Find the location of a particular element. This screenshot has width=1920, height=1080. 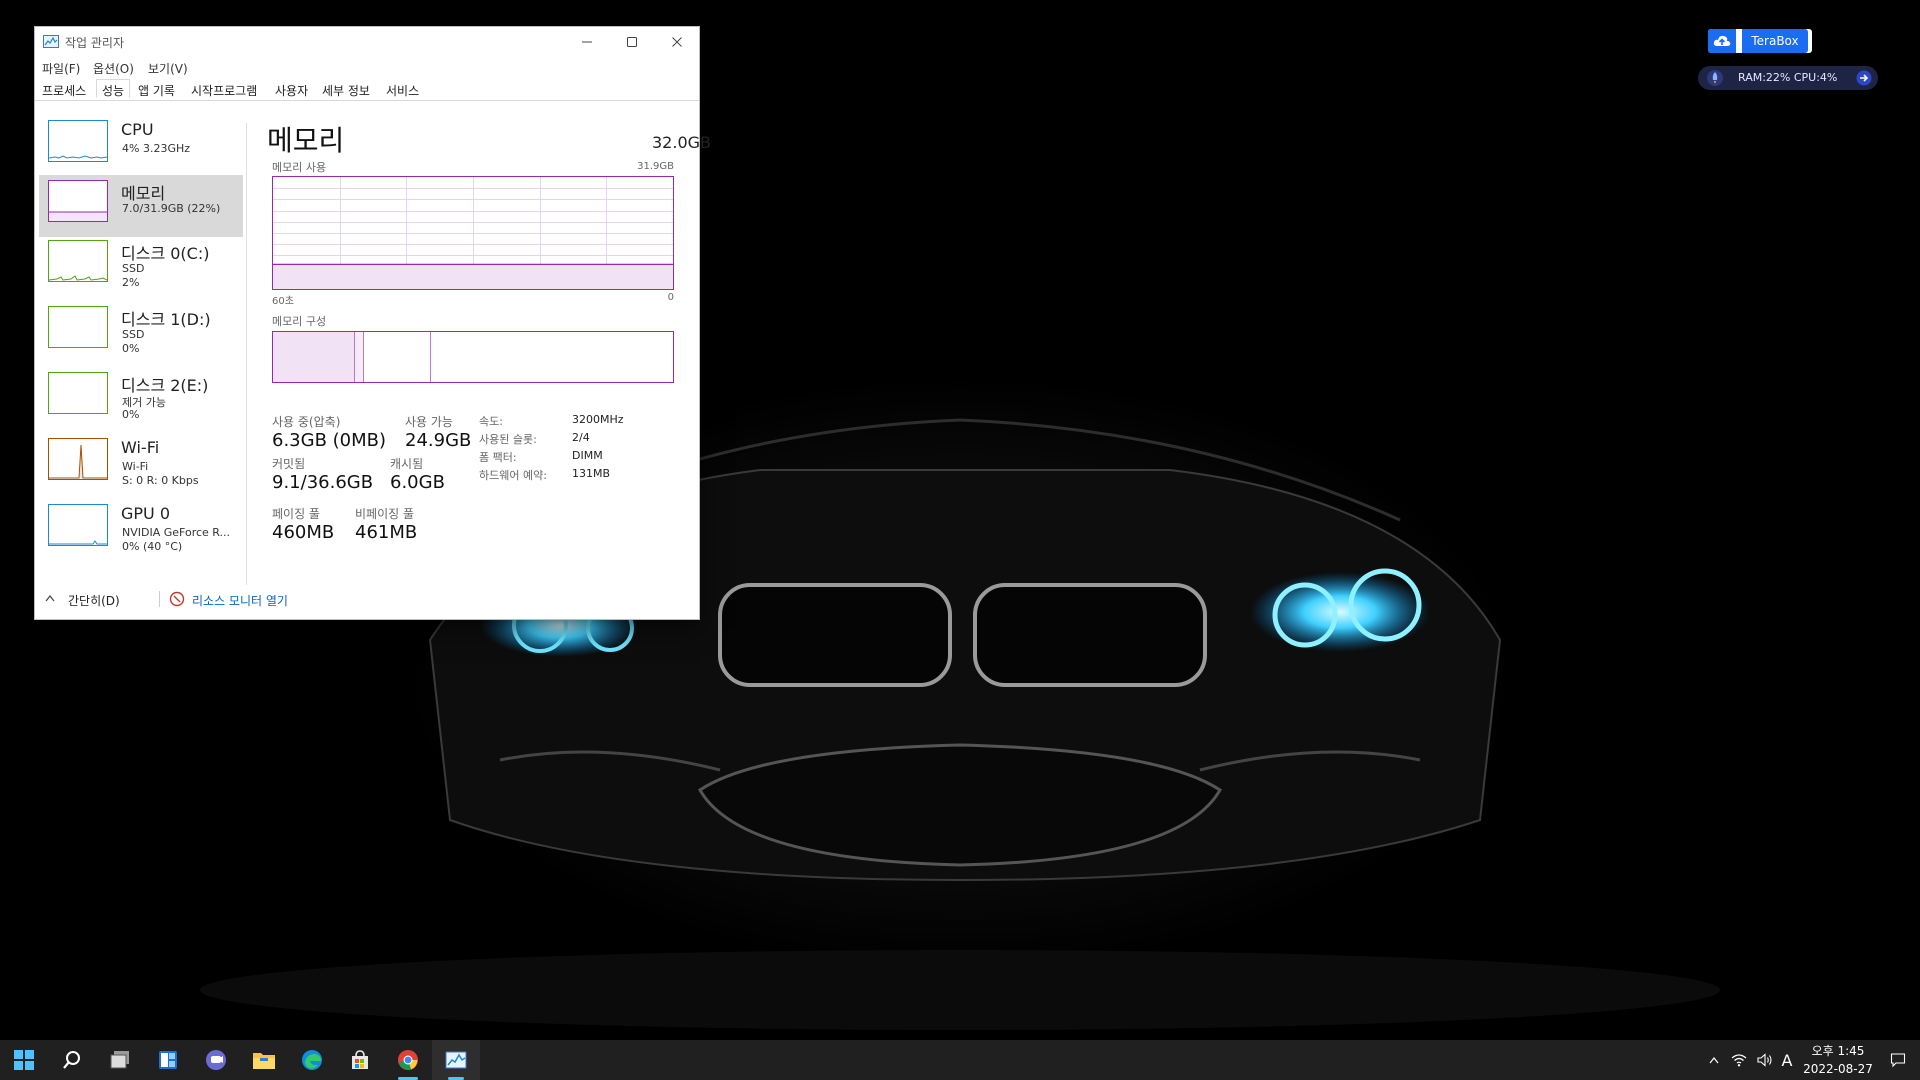

widgets-button is located at coordinates (168, 1060).